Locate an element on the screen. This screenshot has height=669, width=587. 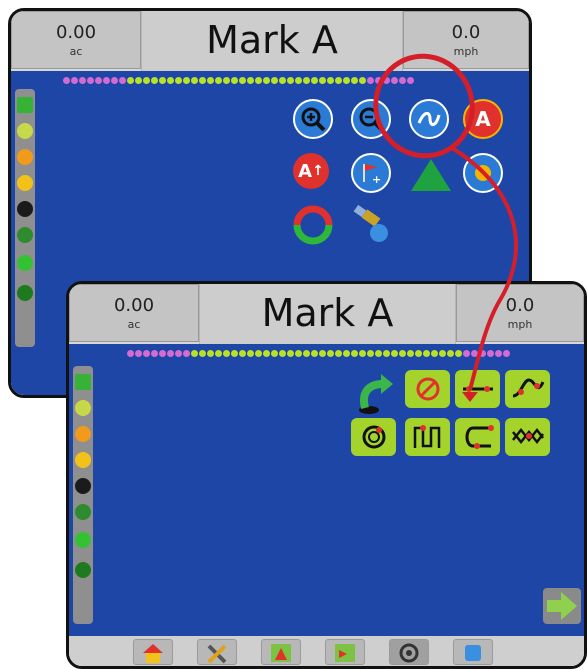
callout-arrowhead is located at coordinates (470, 397).